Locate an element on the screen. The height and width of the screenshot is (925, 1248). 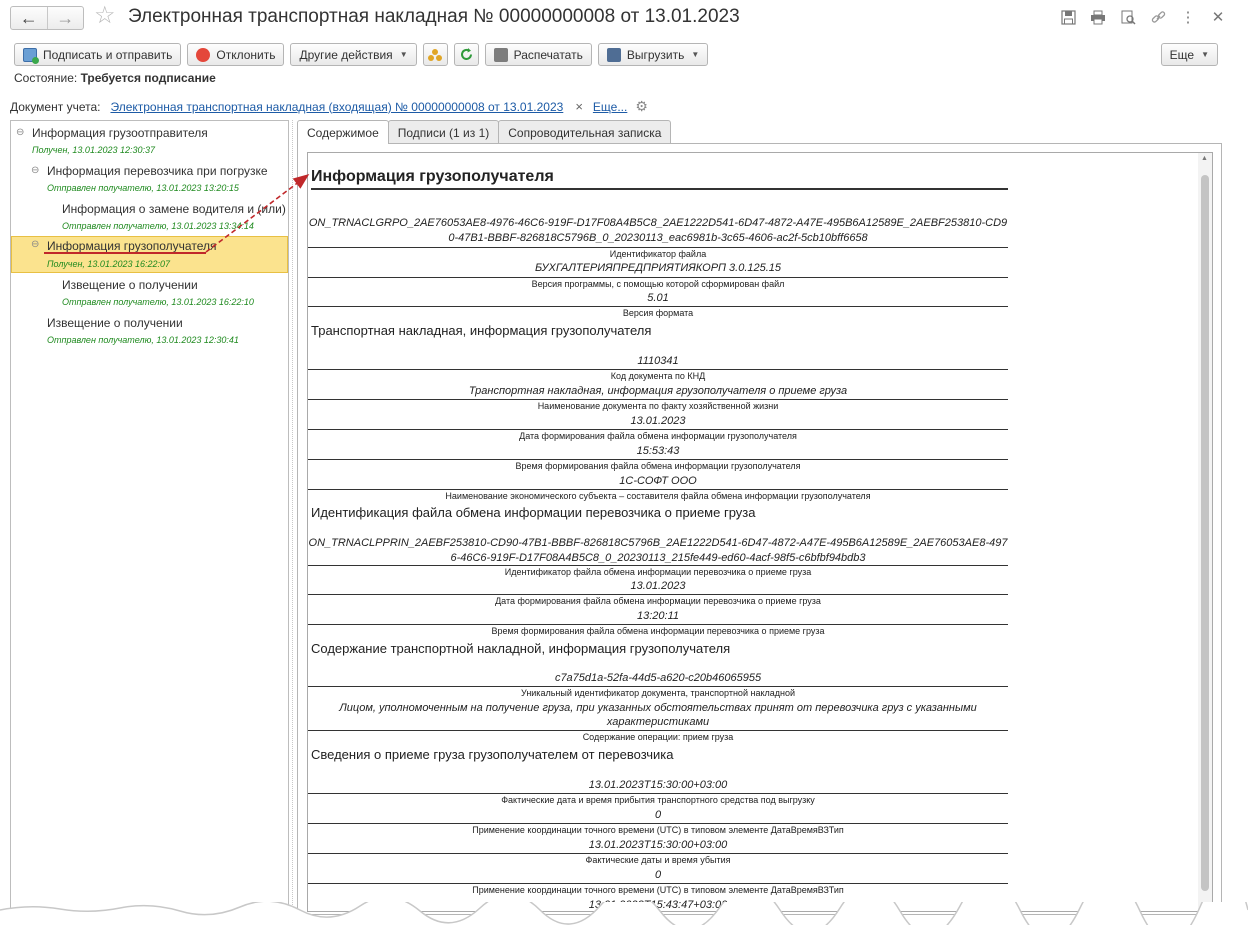
document-title: Информация грузополучателя is located at coordinates (432, 176).